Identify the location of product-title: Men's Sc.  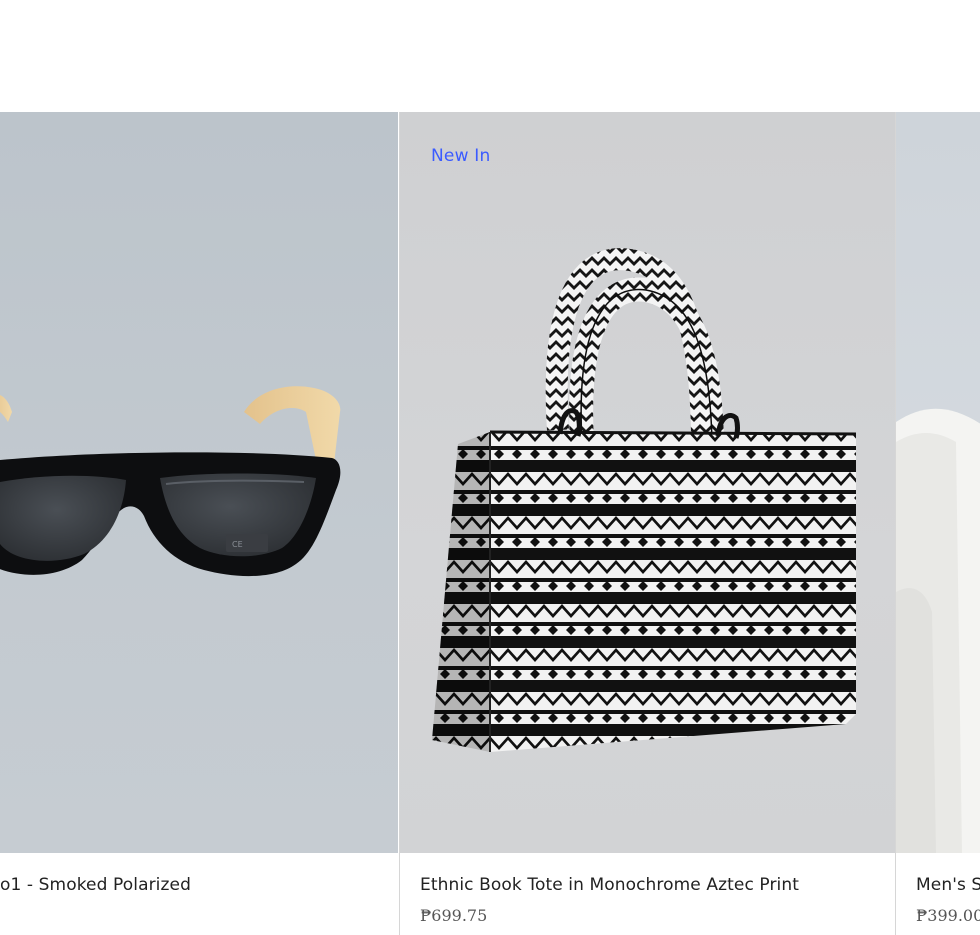
(948, 885).